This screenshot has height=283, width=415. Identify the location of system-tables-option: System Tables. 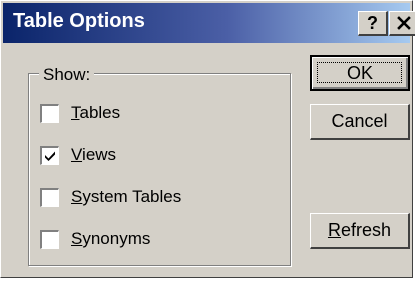
(110, 197).